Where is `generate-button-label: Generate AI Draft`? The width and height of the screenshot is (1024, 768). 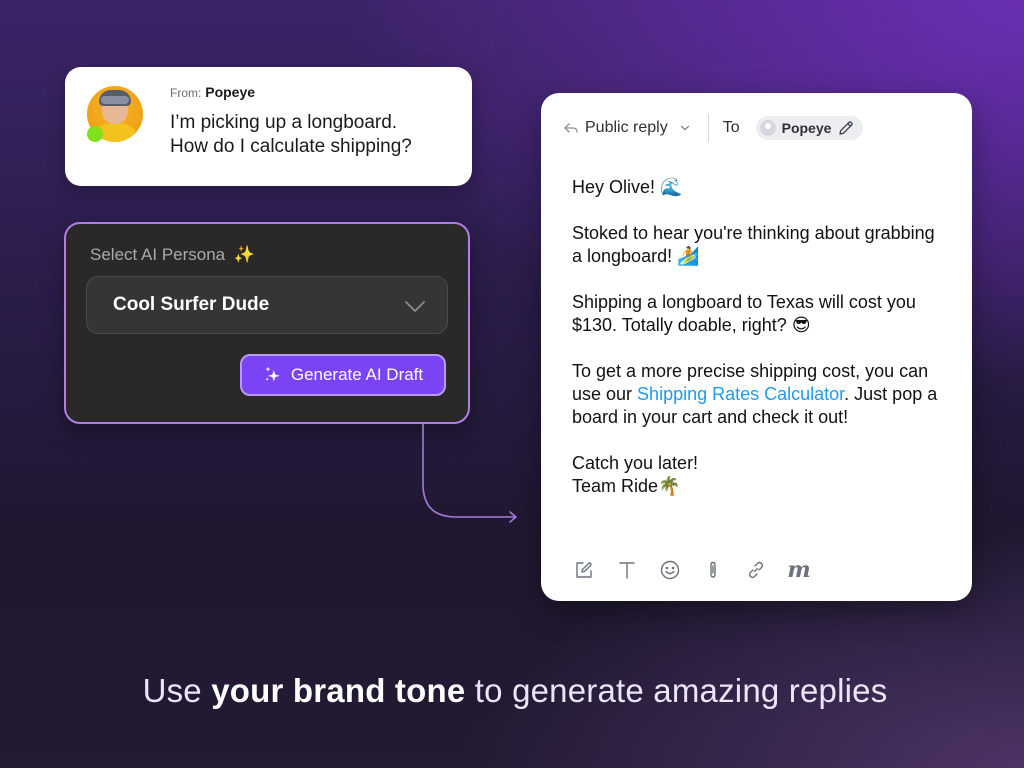 generate-button-label: Generate AI Draft is located at coordinates (357, 374).